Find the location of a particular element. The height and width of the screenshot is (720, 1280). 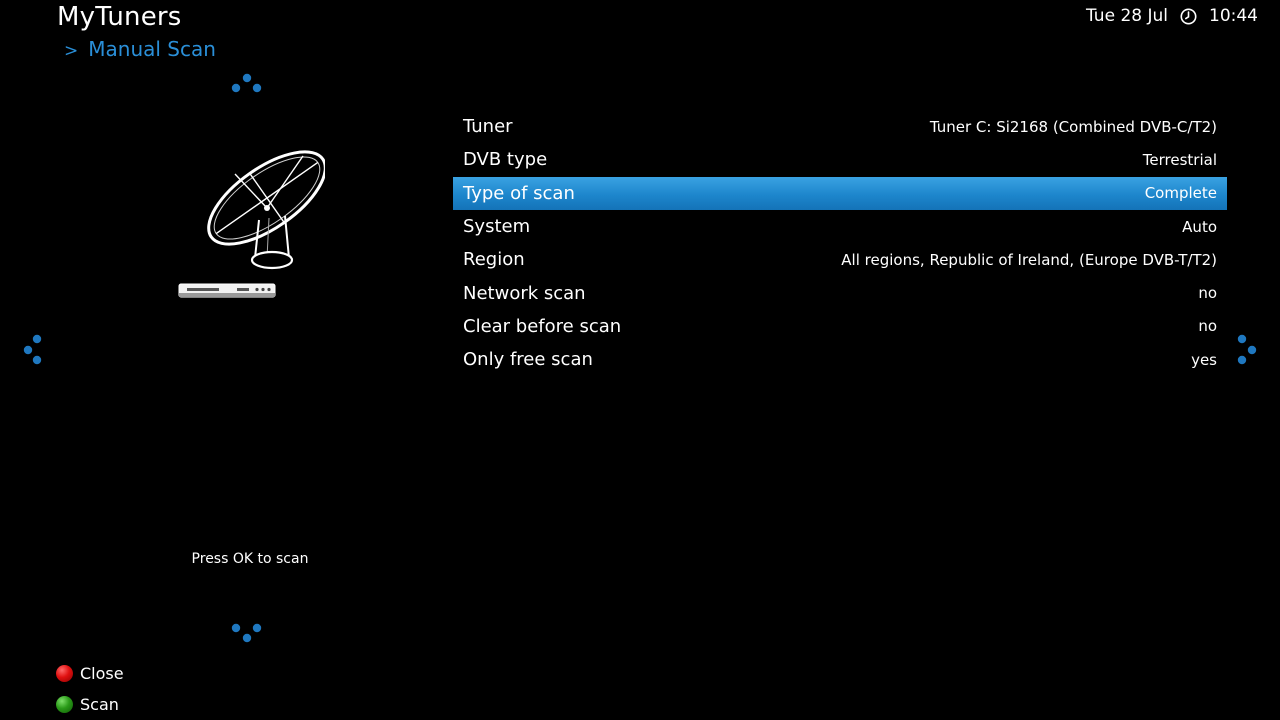

setting-value: Complete is located at coordinates (1180, 193).